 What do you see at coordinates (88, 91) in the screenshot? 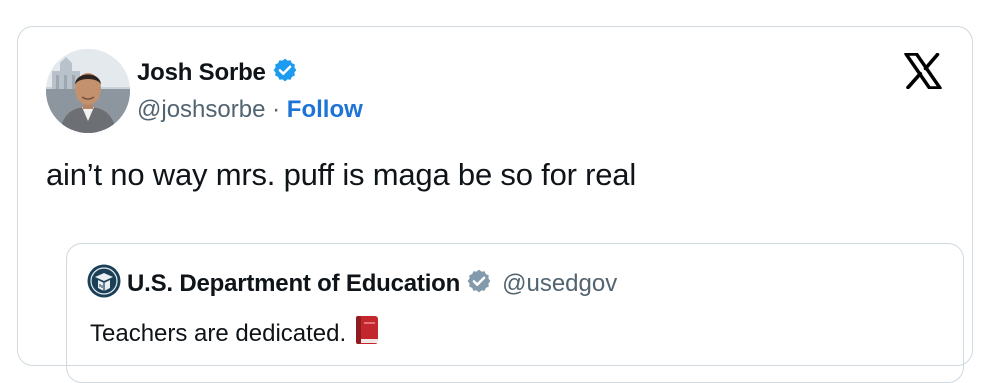
I see `avatar` at bounding box center [88, 91].